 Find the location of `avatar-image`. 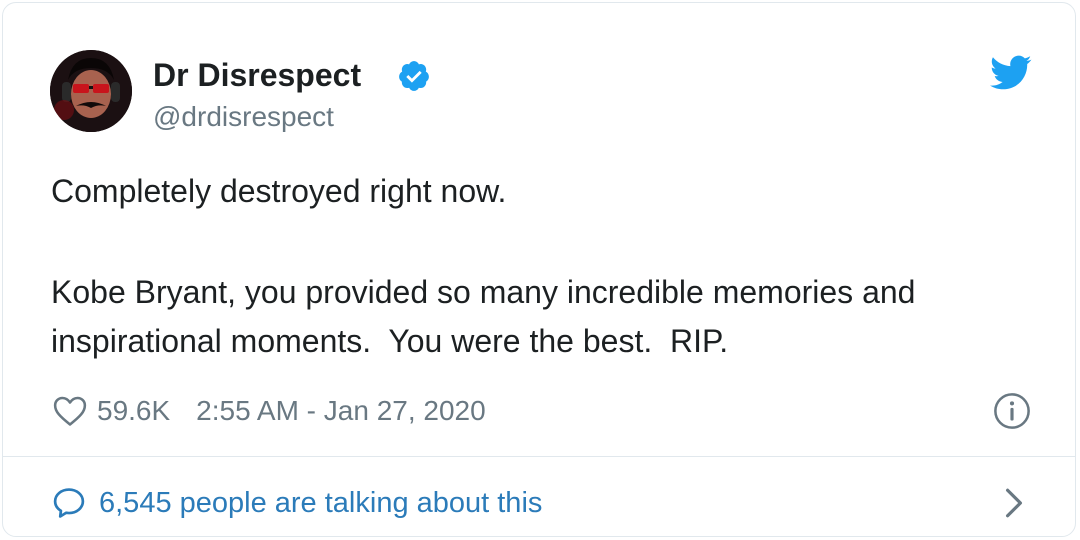

avatar-image is located at coordinates (91, 91).